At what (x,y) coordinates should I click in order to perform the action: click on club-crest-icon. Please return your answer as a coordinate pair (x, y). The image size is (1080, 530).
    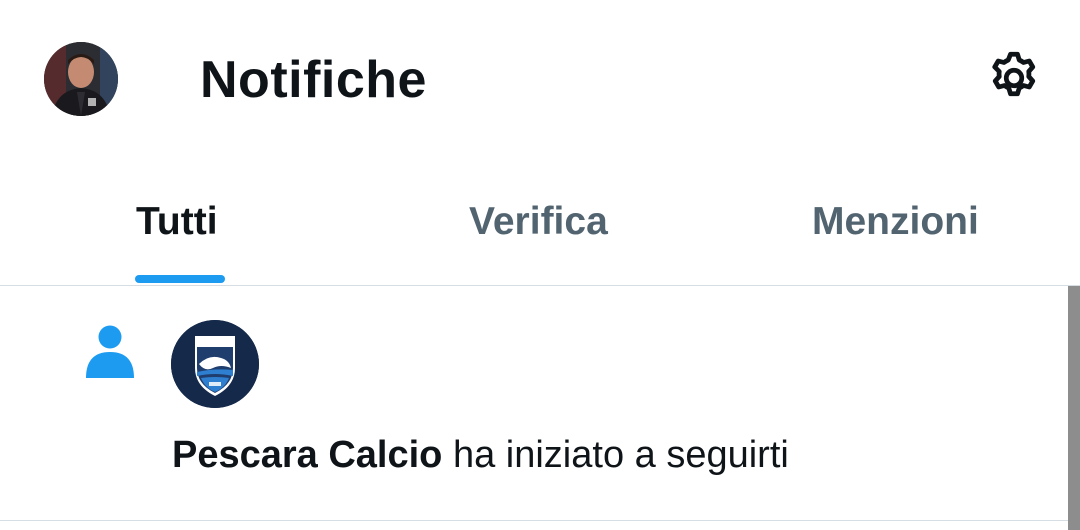
    Looking at the image, I should click on (215, 364).